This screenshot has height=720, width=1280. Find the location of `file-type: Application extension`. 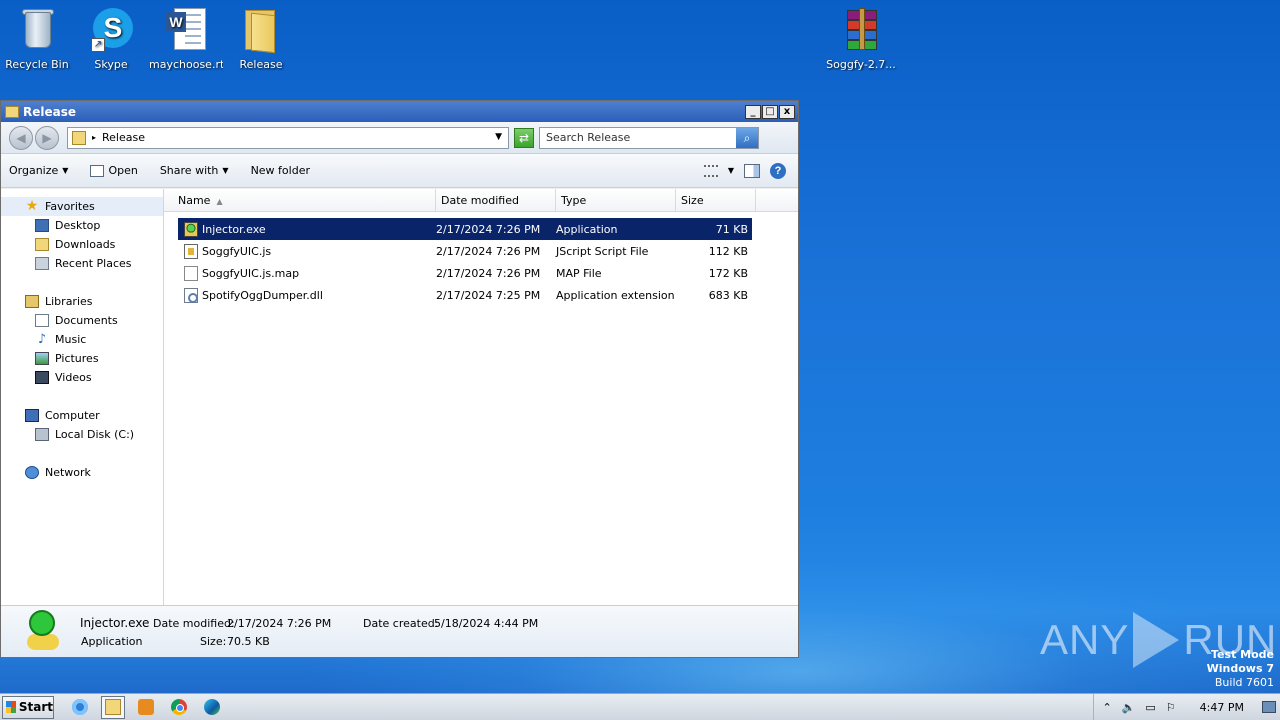

file-type: Application extension is located at coordinates (615, 295).